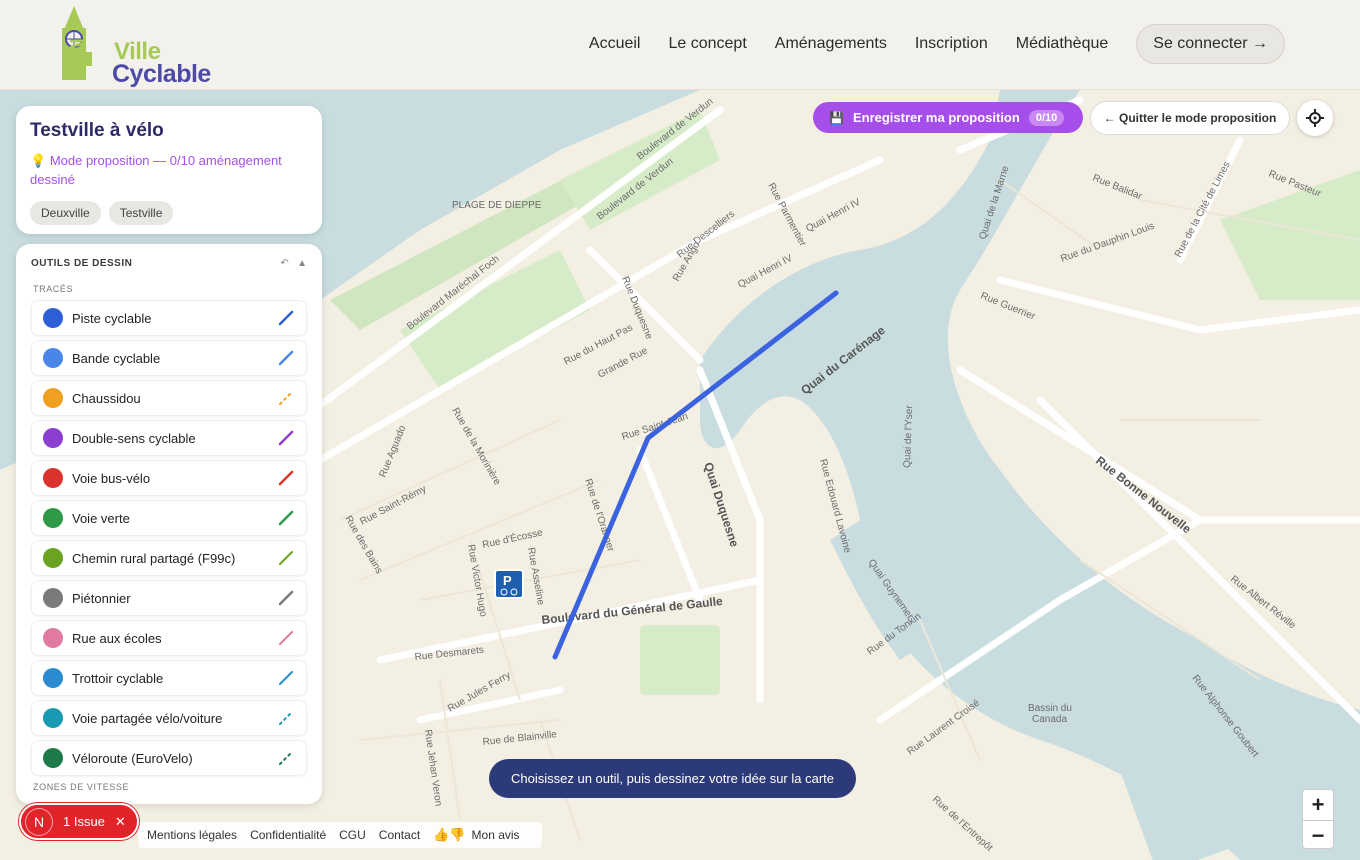 The height and width of the screenshot is (860, 1360). I want to click on tool-item: Voie verte, so click(169, 518).